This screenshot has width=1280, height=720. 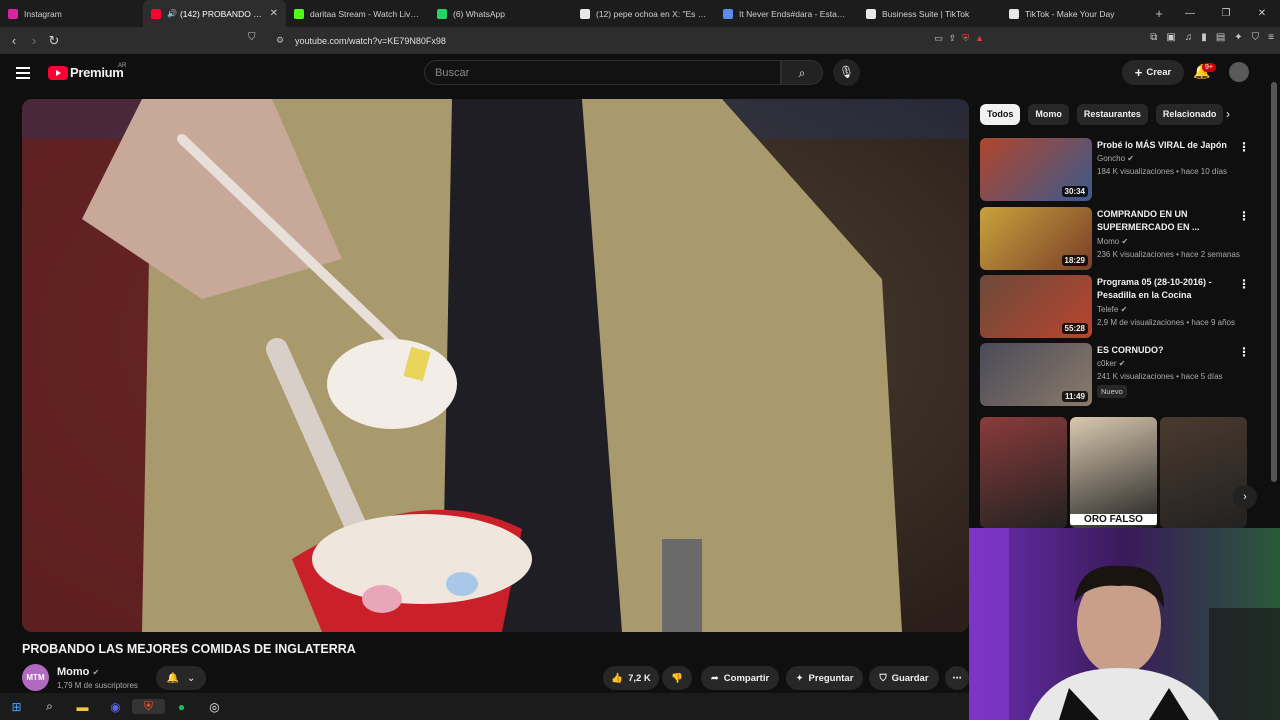 I want to click on browser-tab: It Never Ends#dara - Estadísticas, so click(x=786, y=13).